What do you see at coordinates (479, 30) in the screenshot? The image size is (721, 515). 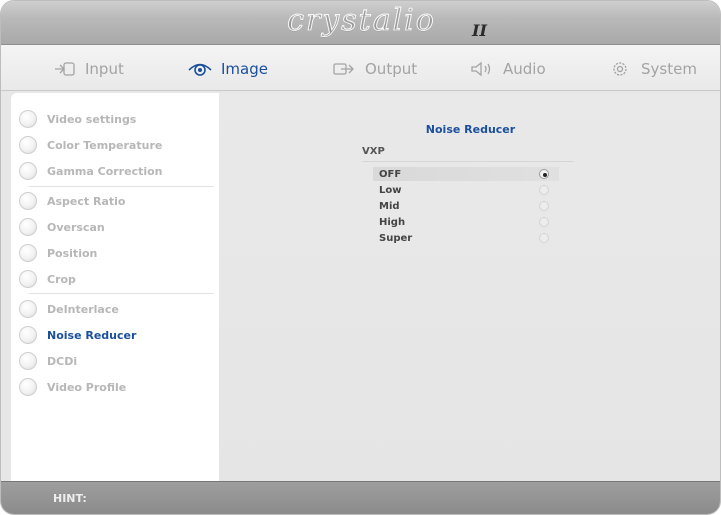 I see `app-logo-suffix: II` at bounding box center [479, 30].